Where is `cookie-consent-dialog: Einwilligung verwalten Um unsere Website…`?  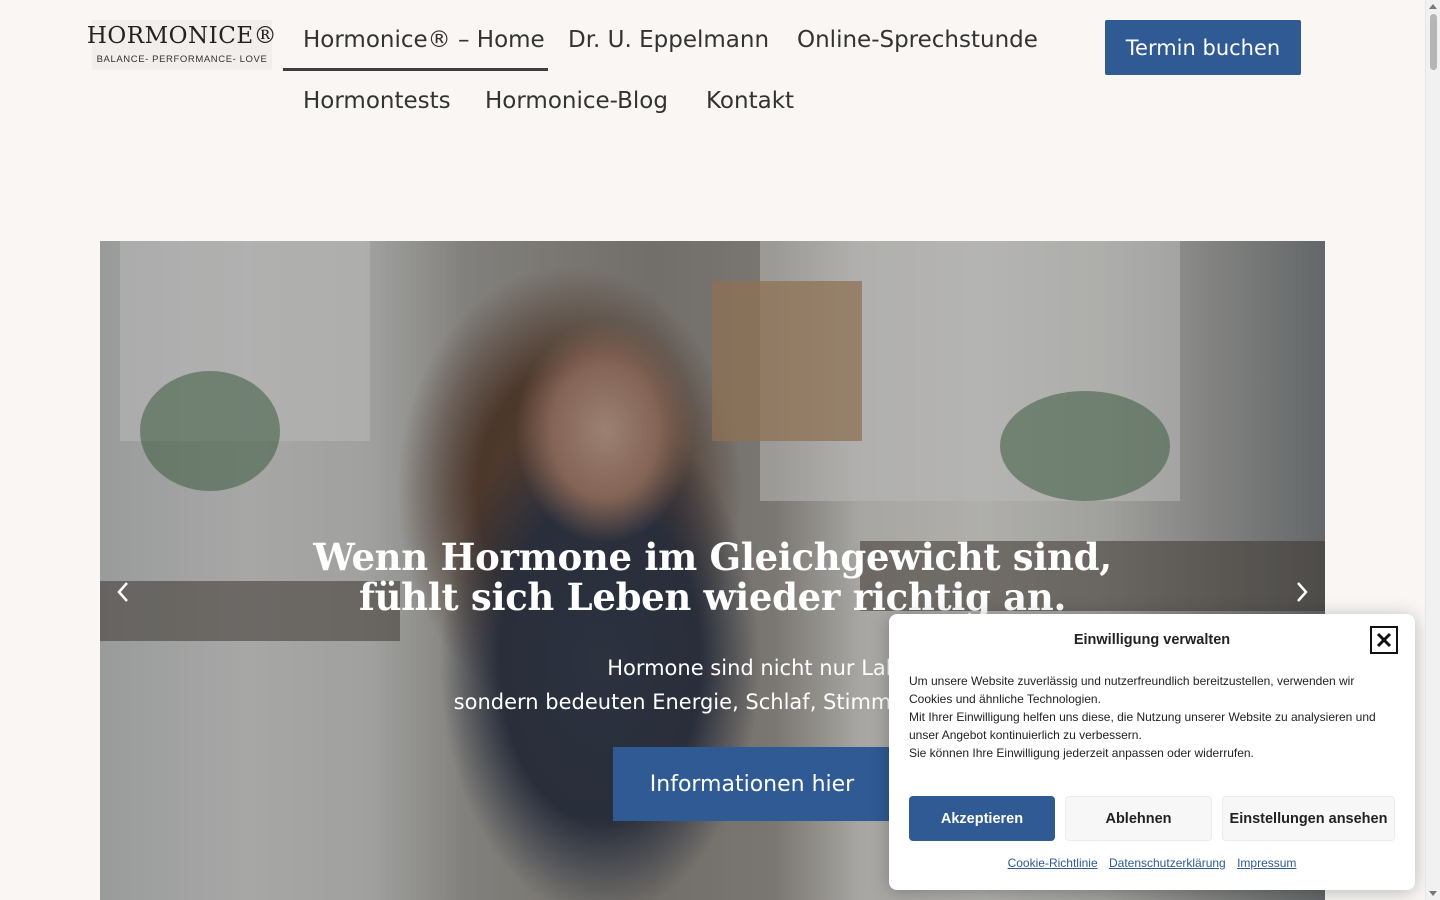
cookie-consent-dialog: Einwilligung verwalten Um unsere Website… is located at coordinates (1152, 752).